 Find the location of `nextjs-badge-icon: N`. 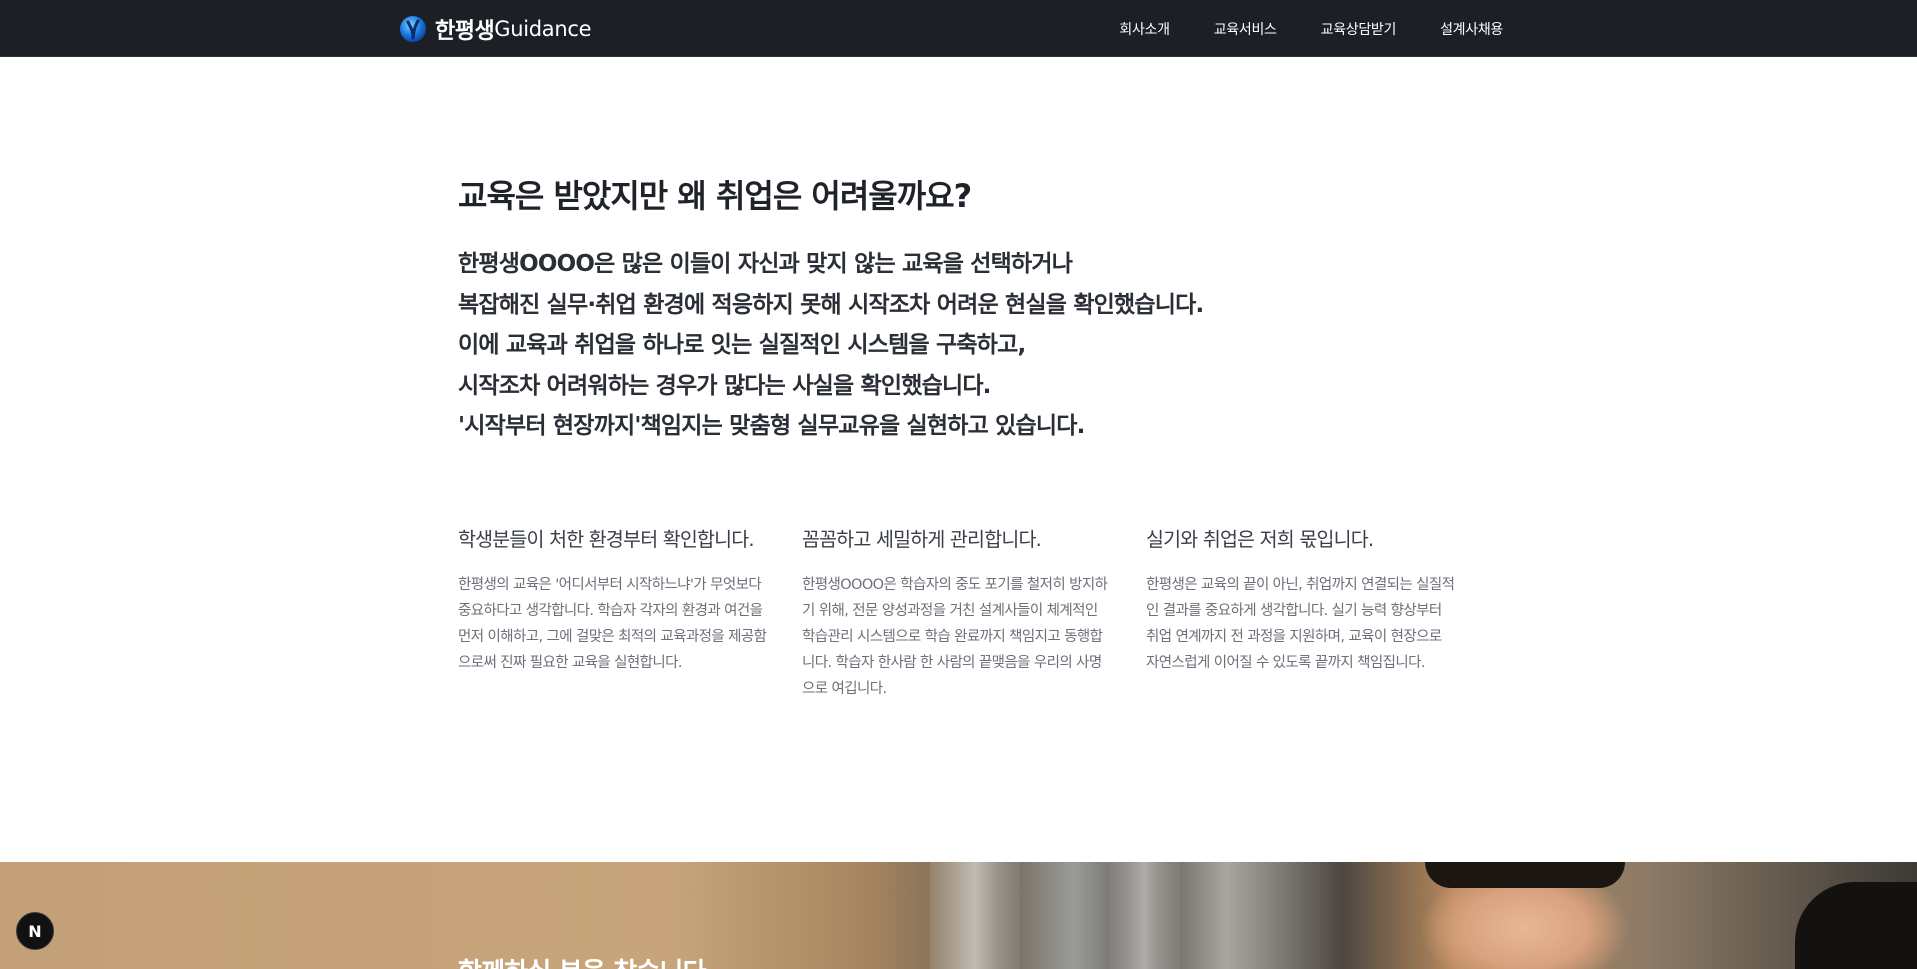

nextjs-badge-icon: N is located at coordinates (35, 931).